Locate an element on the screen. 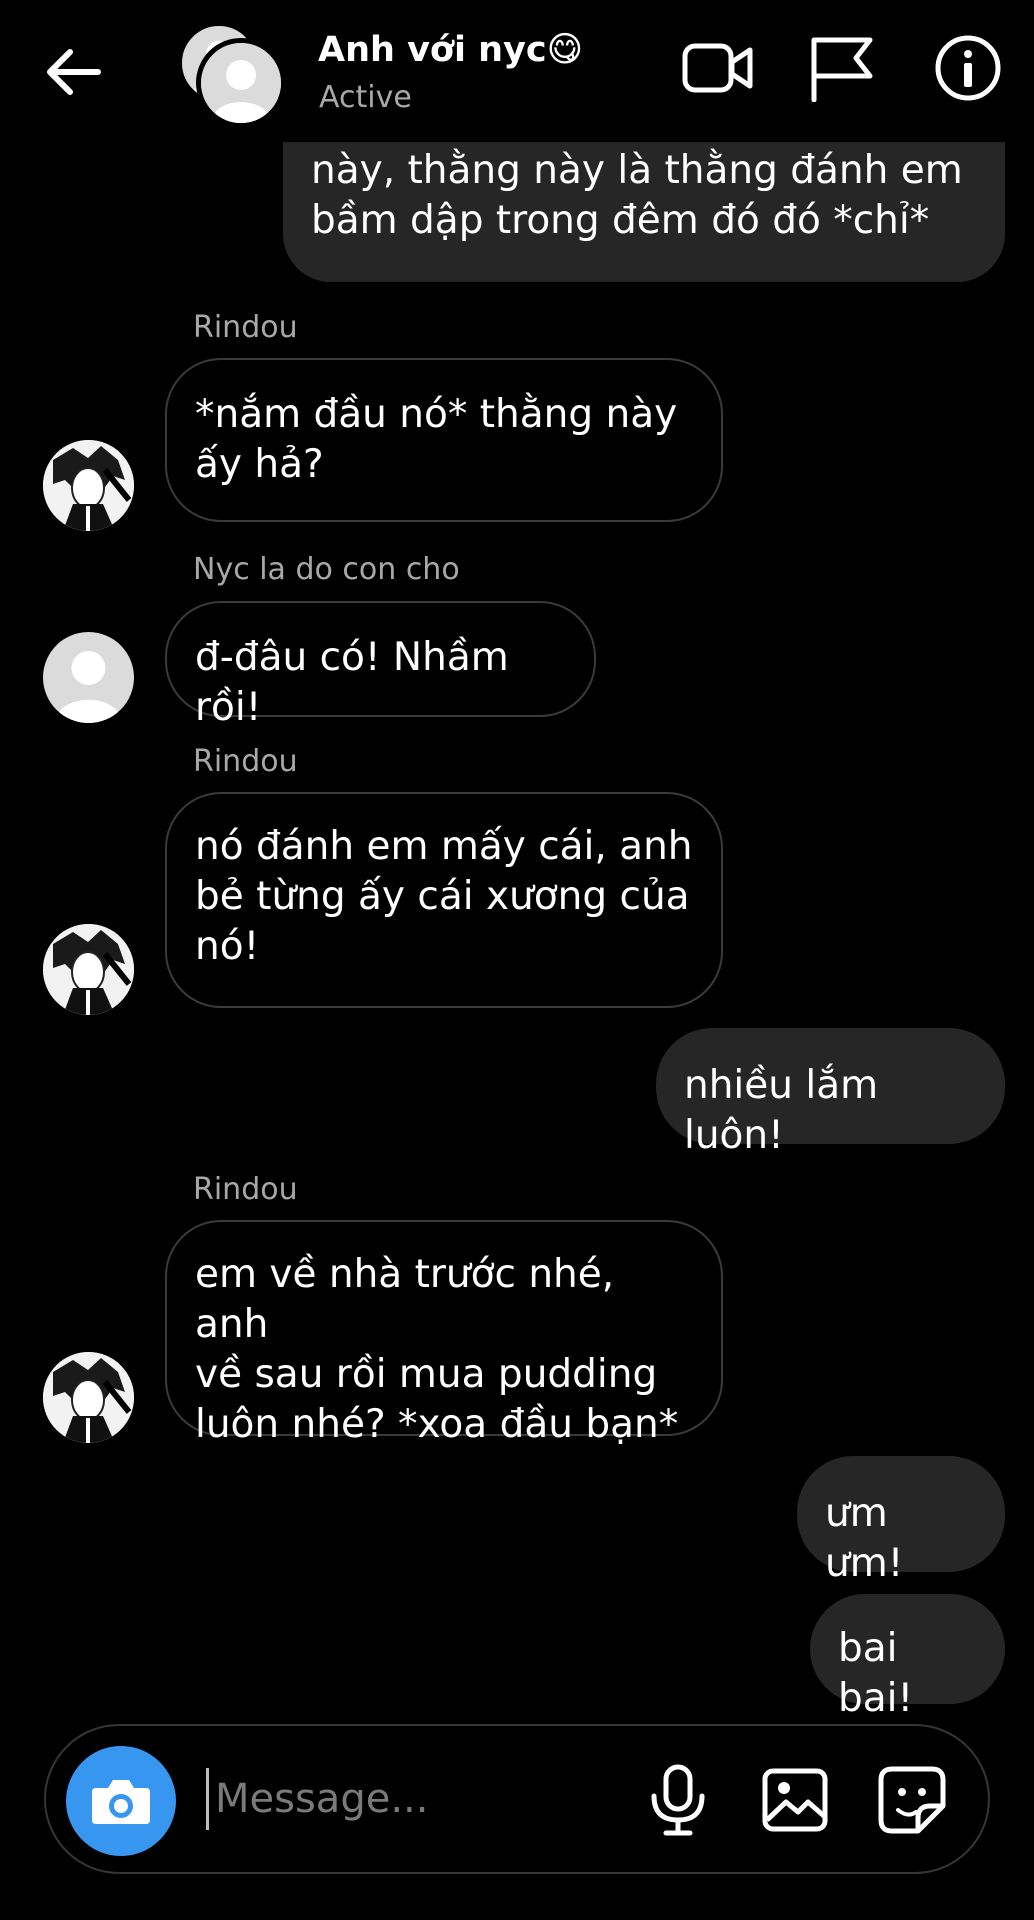 The height and width of the screenshot is (1920, 1034). message-bubble-received: *nắm đầu nó* thằng này ấy hả? is located at coordinates (444, 440).